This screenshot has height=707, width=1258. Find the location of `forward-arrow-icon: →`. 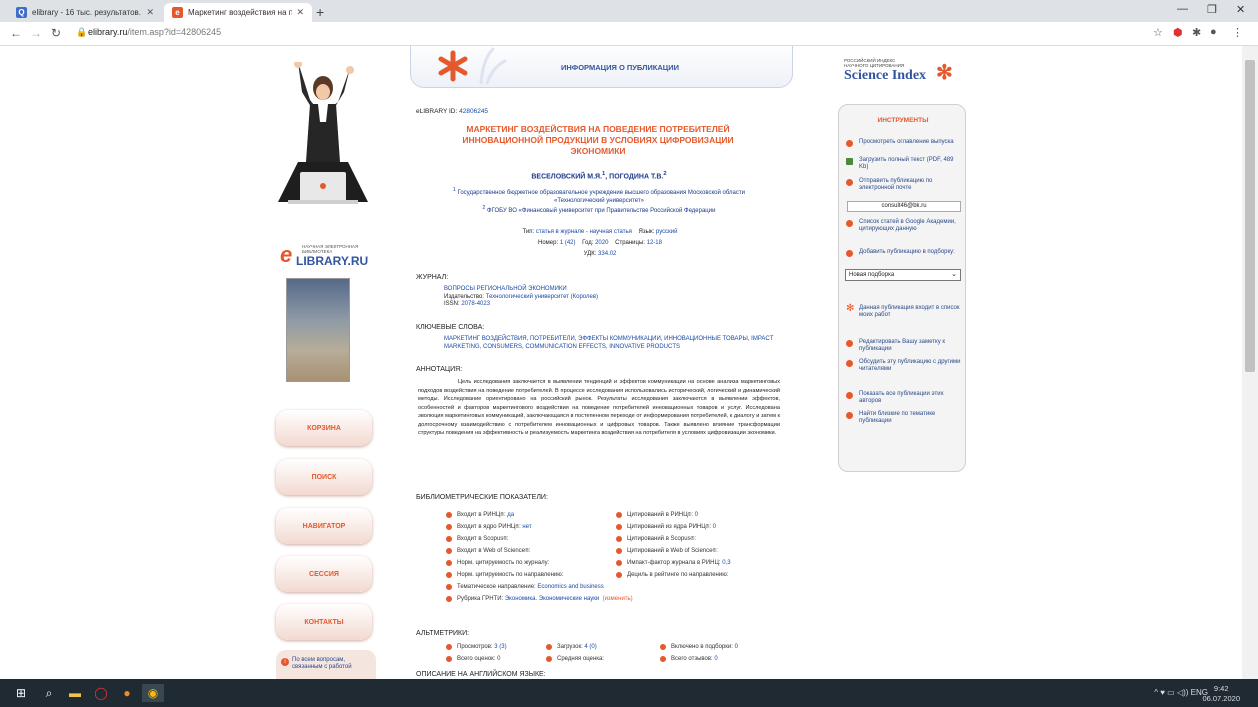

forward-arrow-icon: → is located at coordinates (36, 33).